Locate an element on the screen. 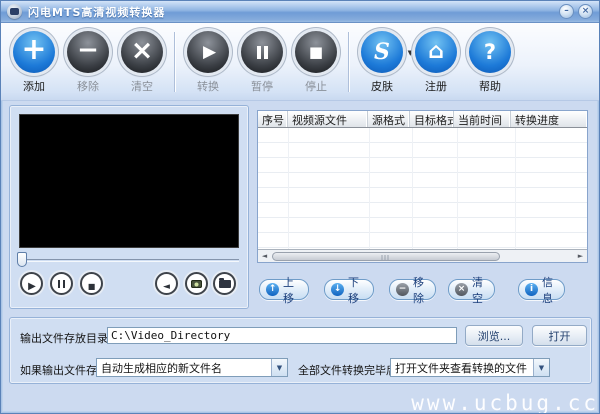 This screenshot has width=600, height=414. column-header-time: 当前时间 is located at coordinates (482, 119).